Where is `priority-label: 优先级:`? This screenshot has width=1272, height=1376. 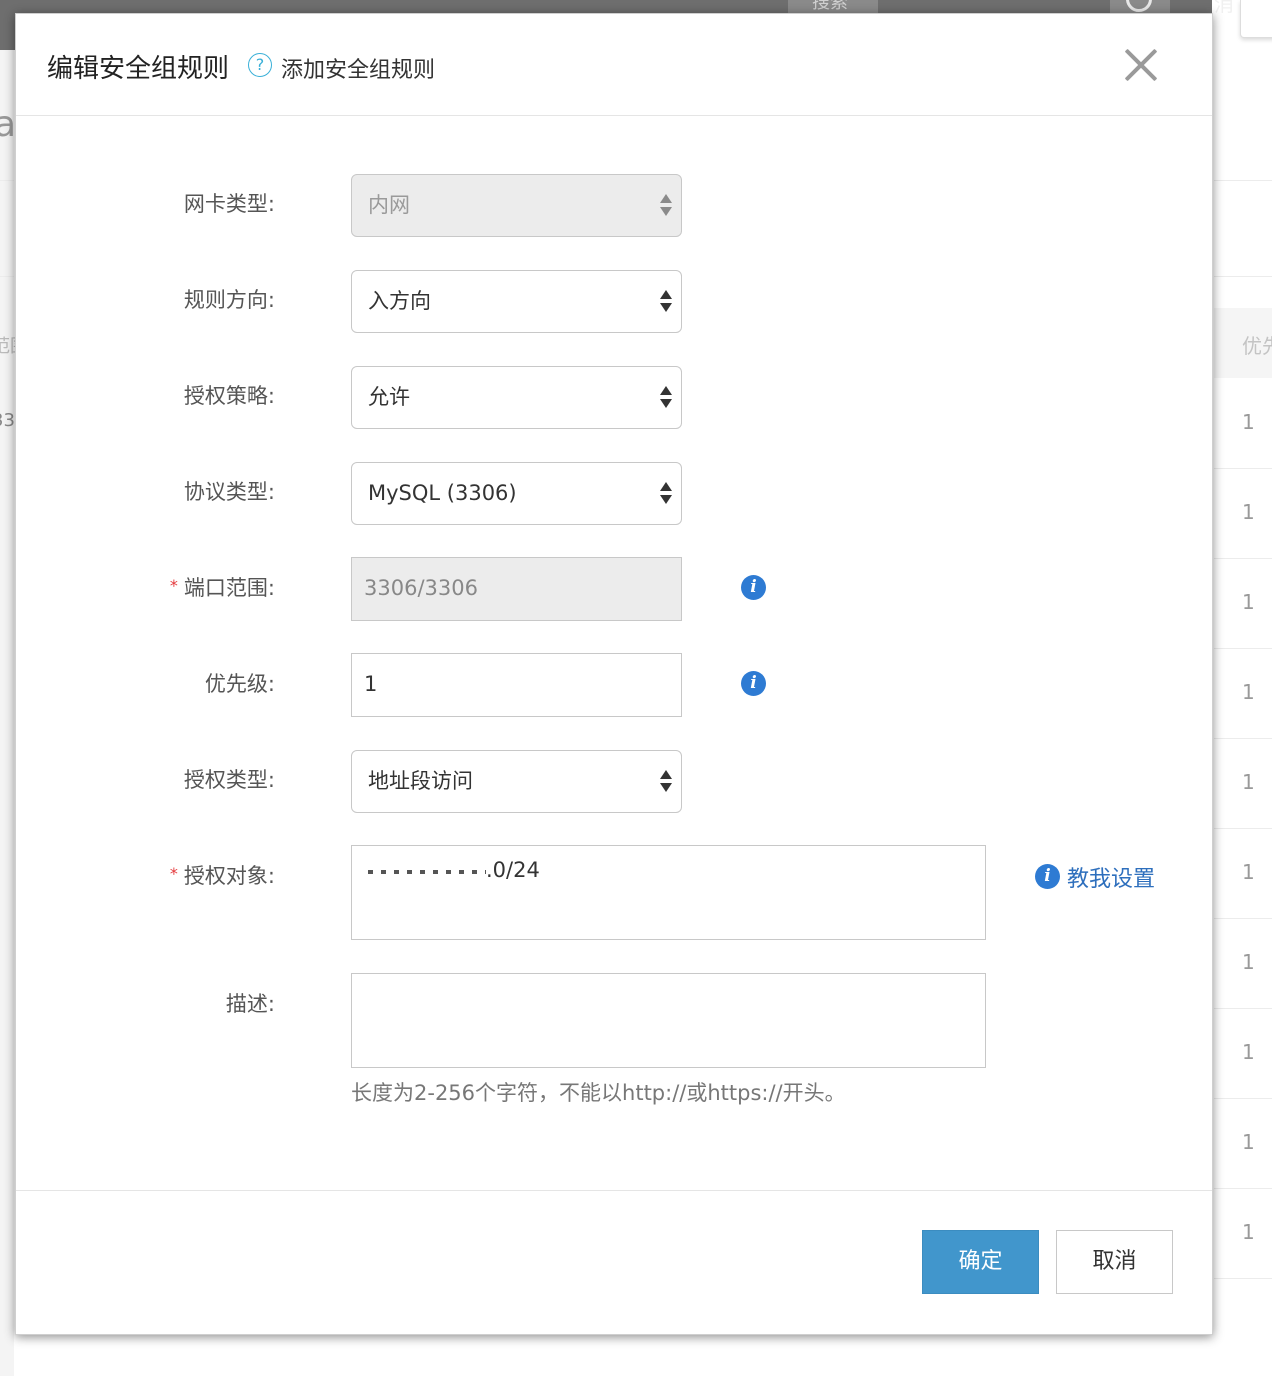 priority-label: 优先级: is located at coordinates (239, 684).